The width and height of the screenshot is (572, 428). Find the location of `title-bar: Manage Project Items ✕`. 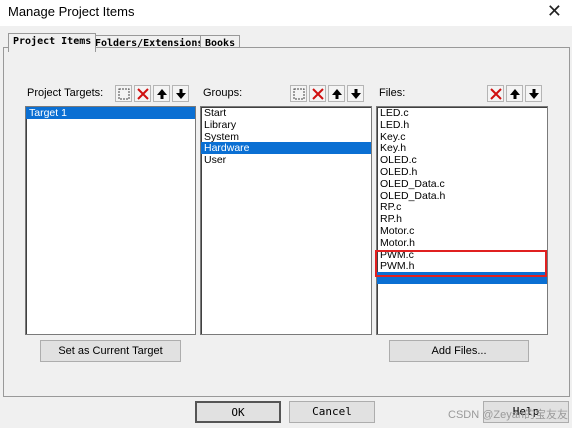

title-bar: Manage Project Items ✕ is located at coordinates (286, 13).